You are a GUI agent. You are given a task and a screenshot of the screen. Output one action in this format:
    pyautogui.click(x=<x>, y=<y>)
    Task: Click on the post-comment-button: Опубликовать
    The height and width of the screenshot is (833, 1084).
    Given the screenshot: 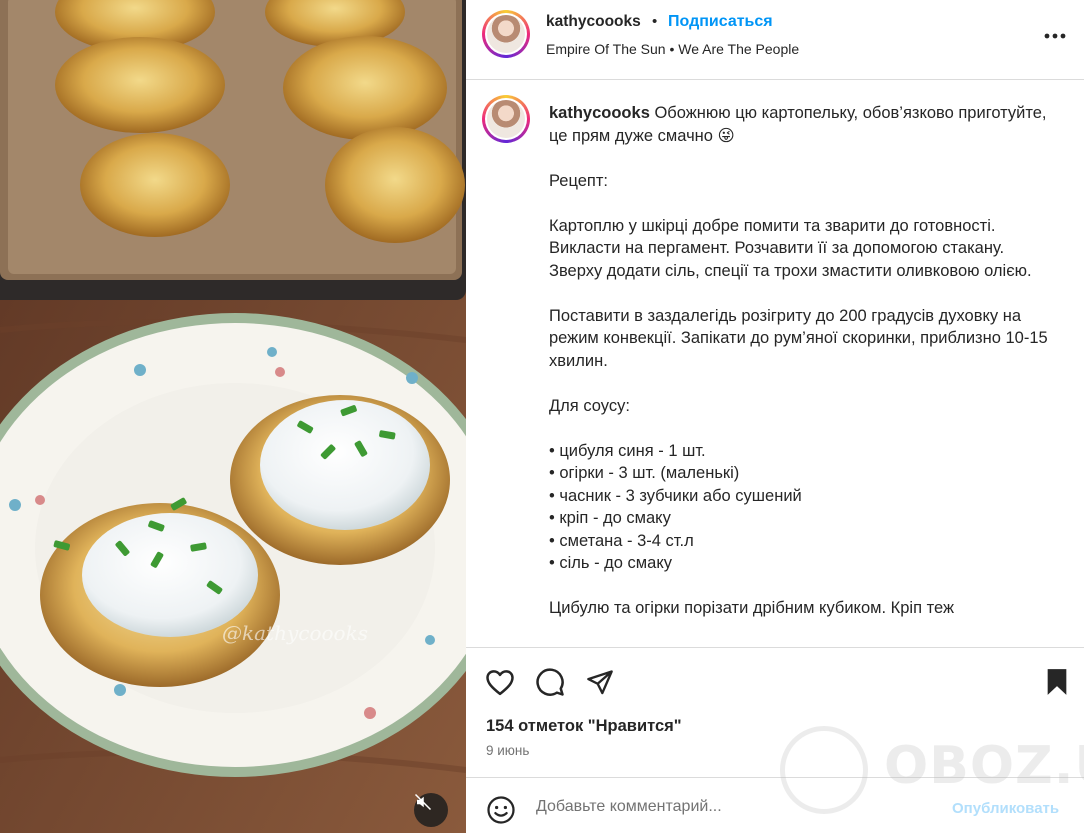 What is the action you would take?
    pyautogui.click(x=1005, y=808)
    